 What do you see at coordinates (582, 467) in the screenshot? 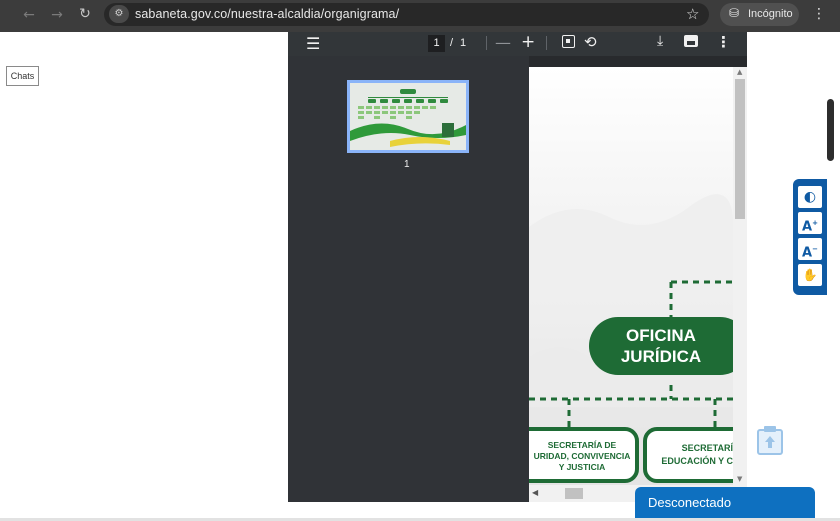
I see `box1-line3: Y JUSTICIA` at bounding box center [582, 467].